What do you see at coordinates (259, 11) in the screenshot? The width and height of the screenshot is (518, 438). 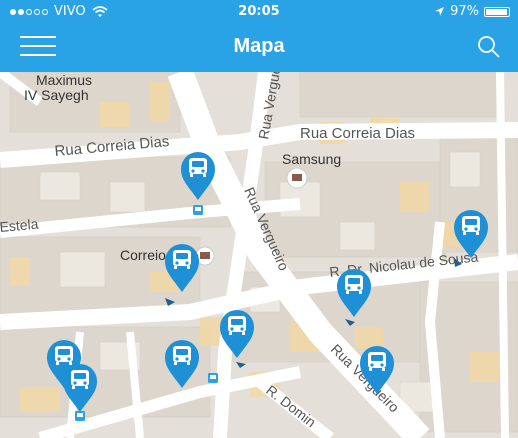 I see `status-bar: VIVO 20:05 97%` at bounding box center [259, 11].